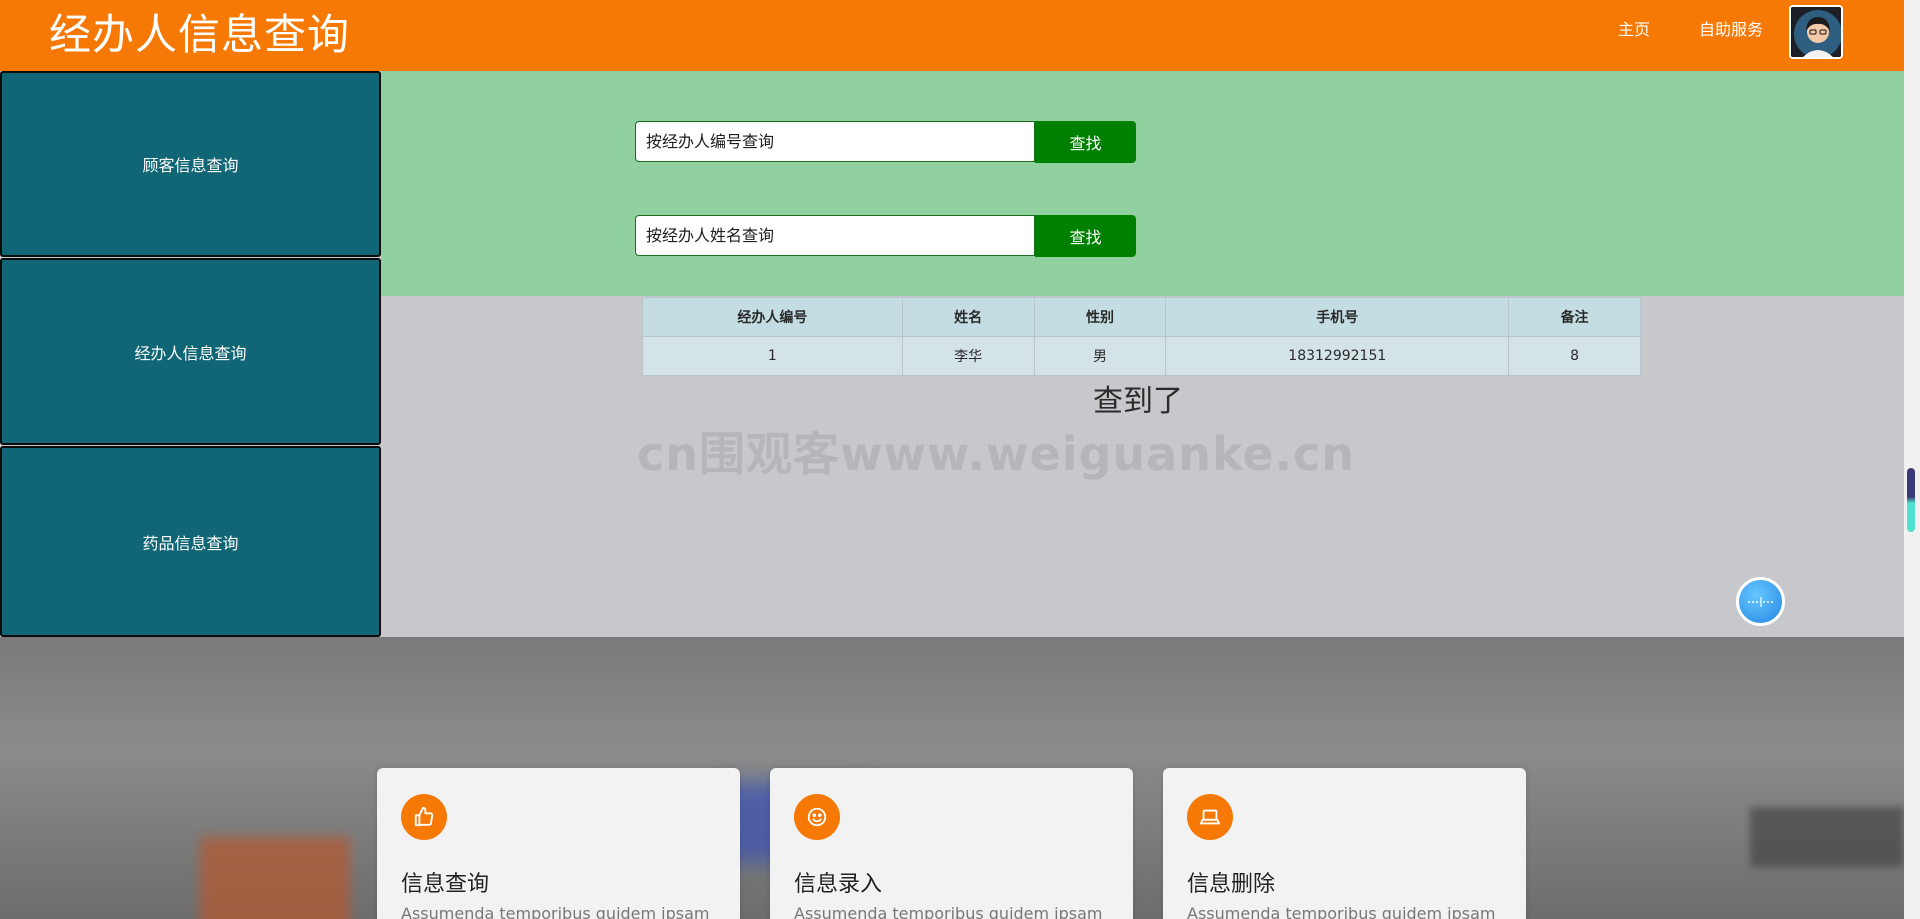  What do you see at coordinates (968, 356) in the screenshot?
I see `cell-name: 李华` at bounding box center [968, 356].